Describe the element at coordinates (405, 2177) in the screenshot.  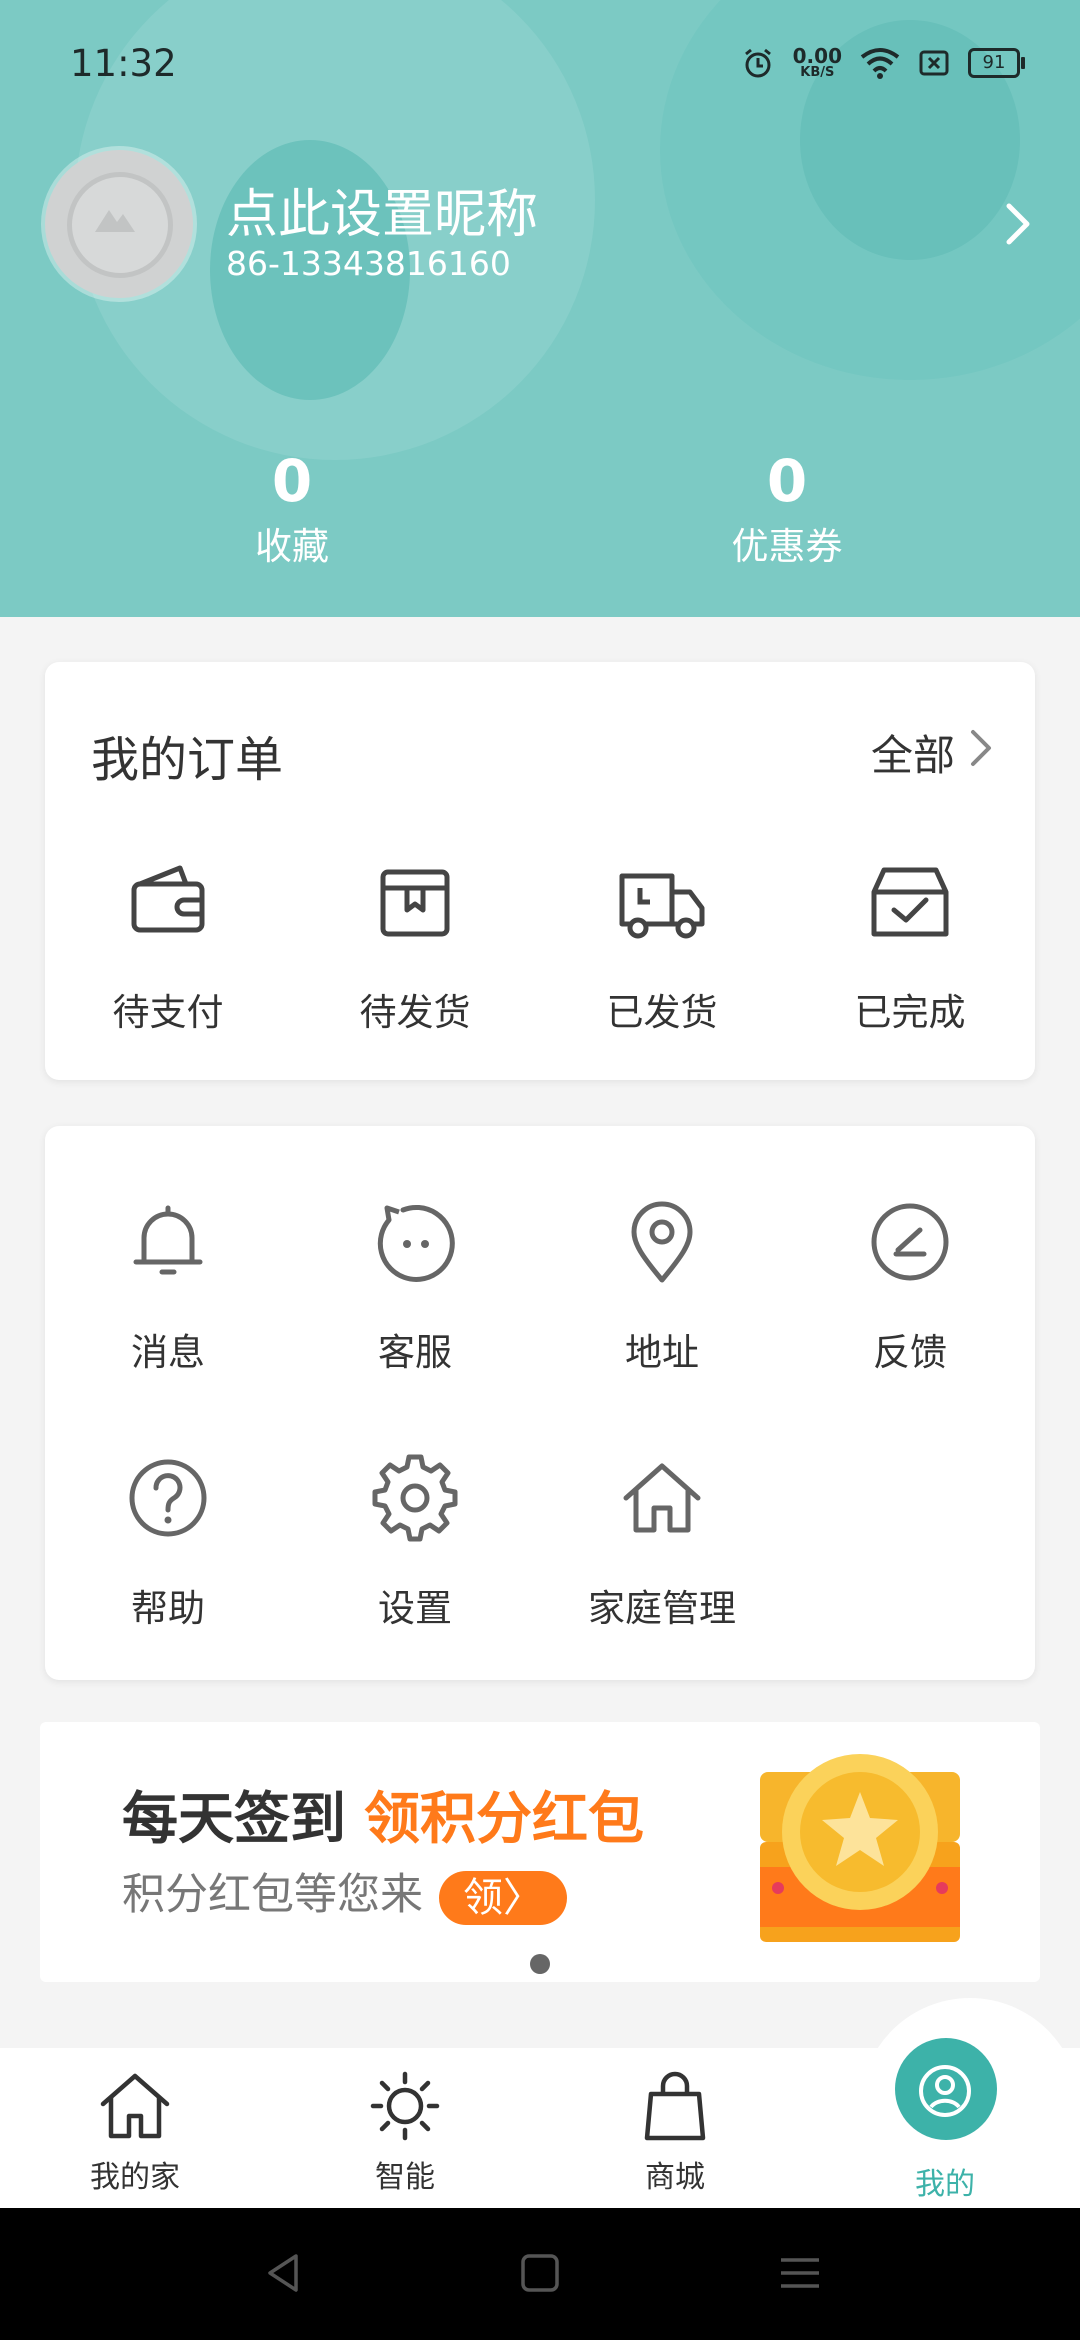
I see `tab-label: 智能` at that location.